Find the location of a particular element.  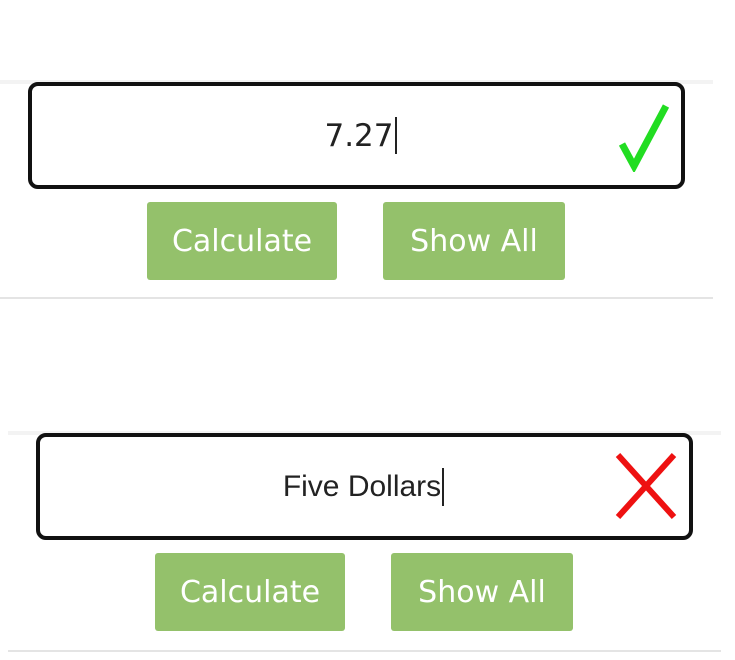

amount-input-value: 7.27 is located at coordinates (359, 135).